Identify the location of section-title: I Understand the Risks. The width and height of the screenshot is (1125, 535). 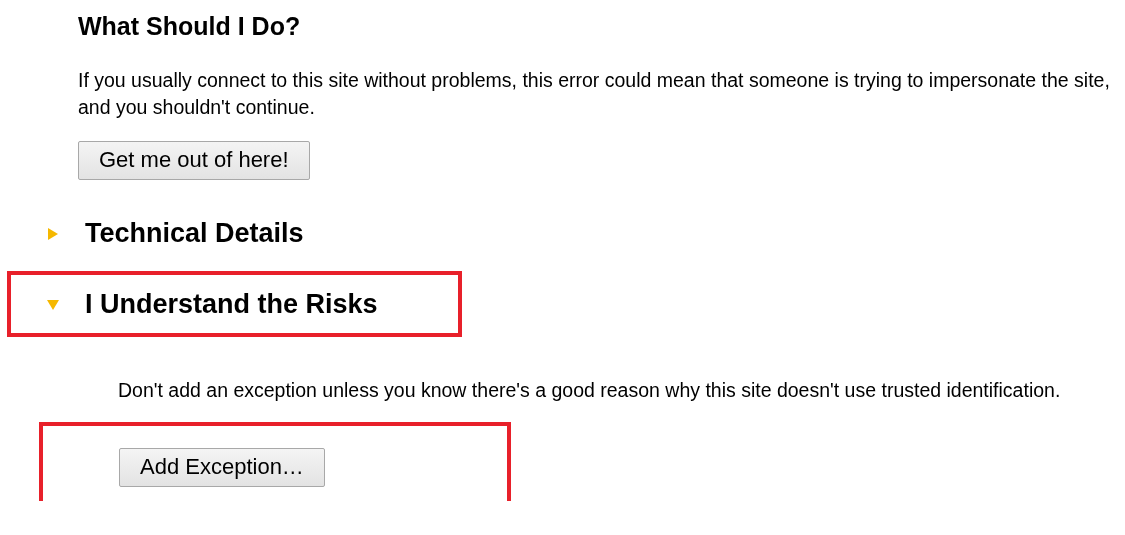
(231, 304).